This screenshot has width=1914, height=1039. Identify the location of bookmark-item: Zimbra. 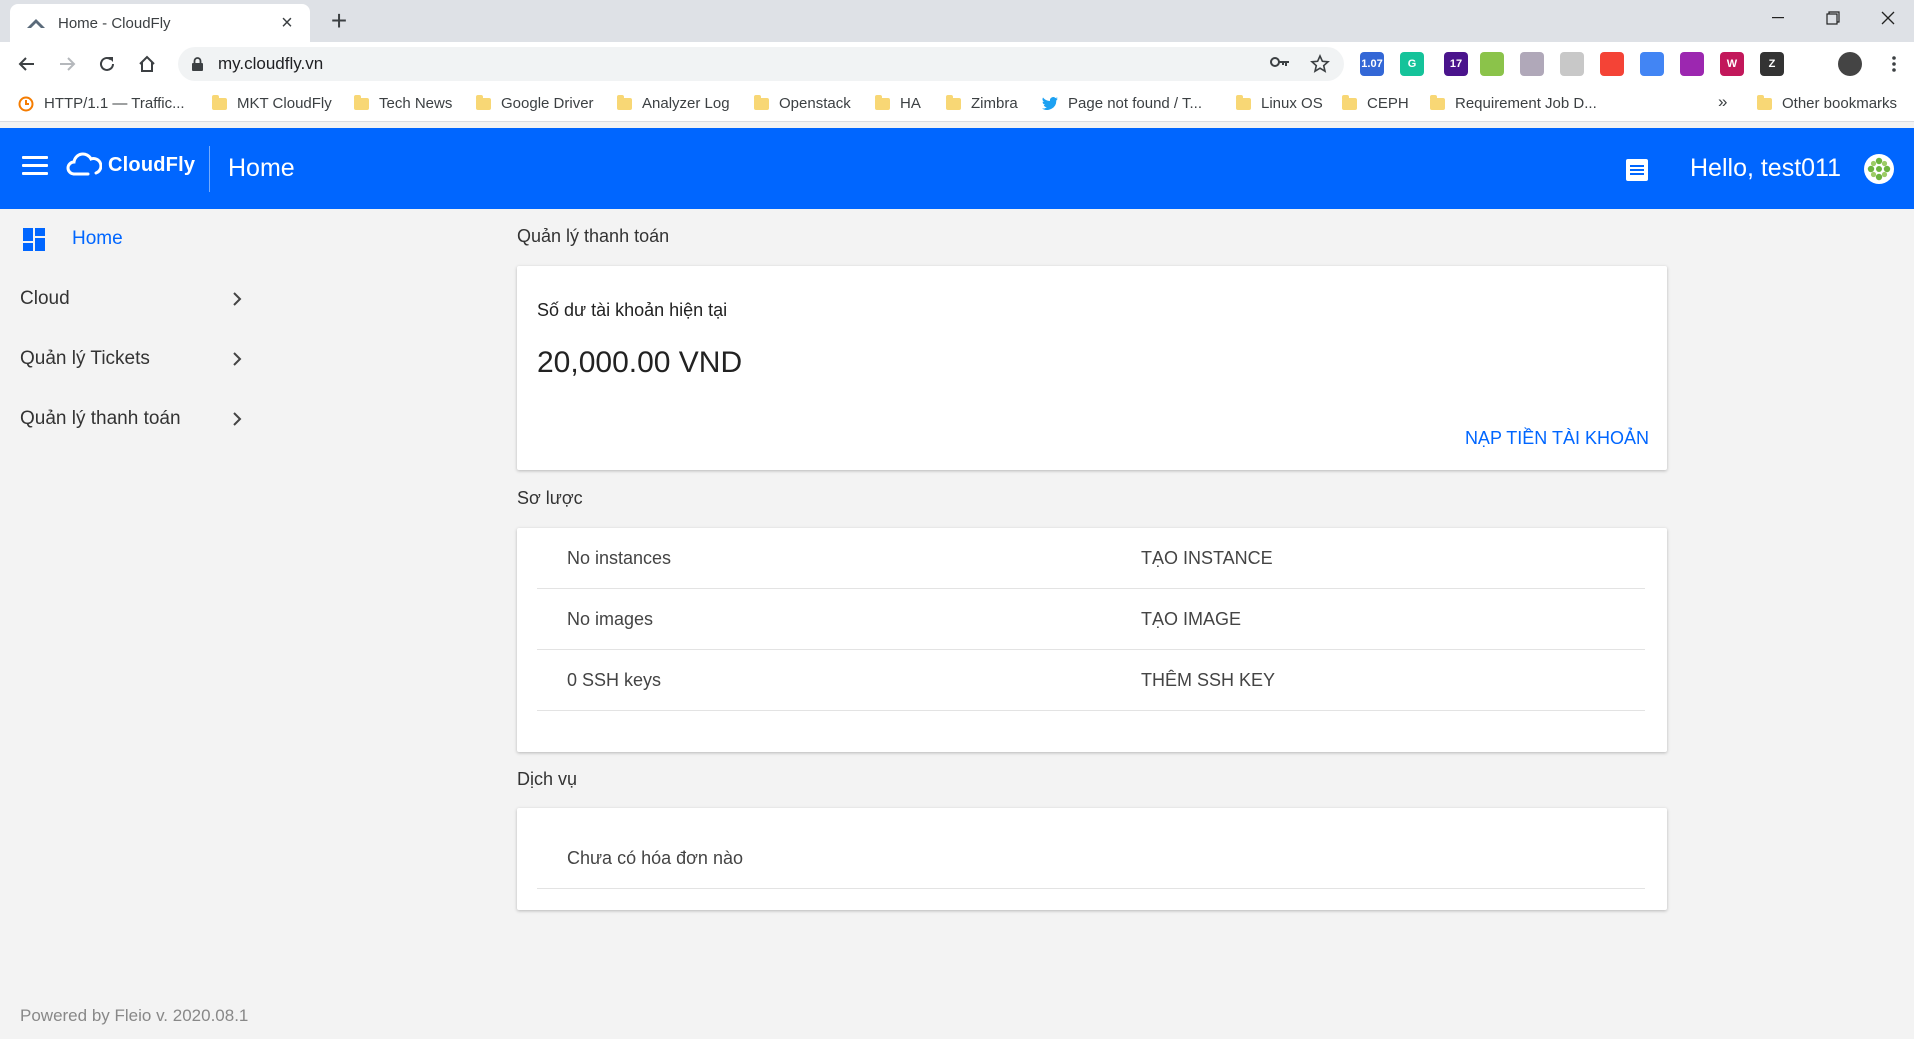
(982, 103).